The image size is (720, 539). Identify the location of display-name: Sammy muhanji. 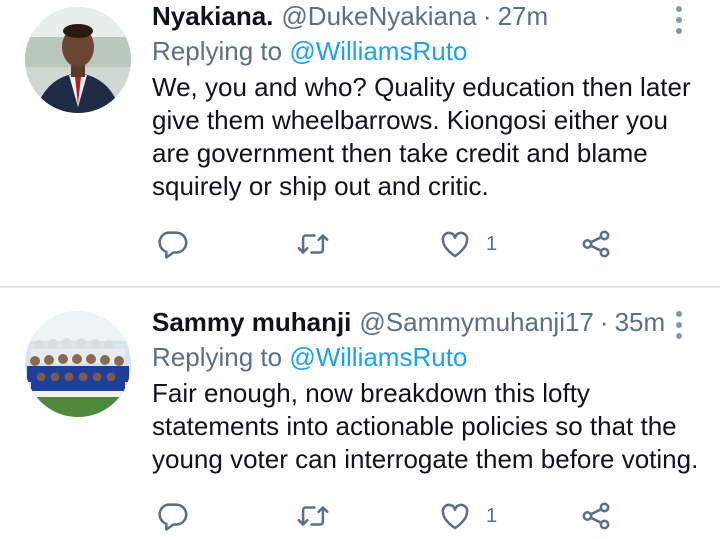
(251, 322).